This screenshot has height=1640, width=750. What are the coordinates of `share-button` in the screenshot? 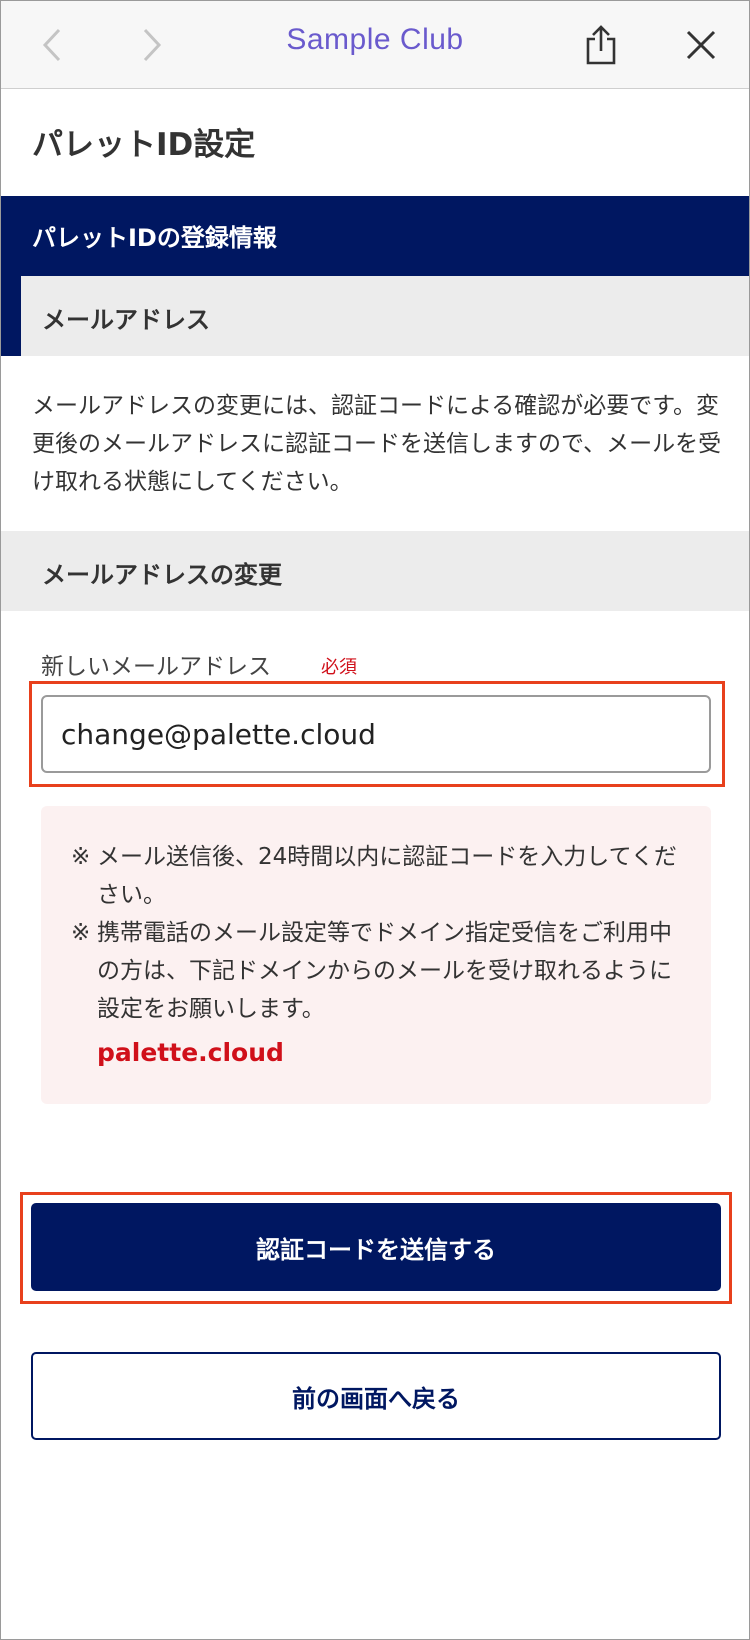 It's located at (601, 45).